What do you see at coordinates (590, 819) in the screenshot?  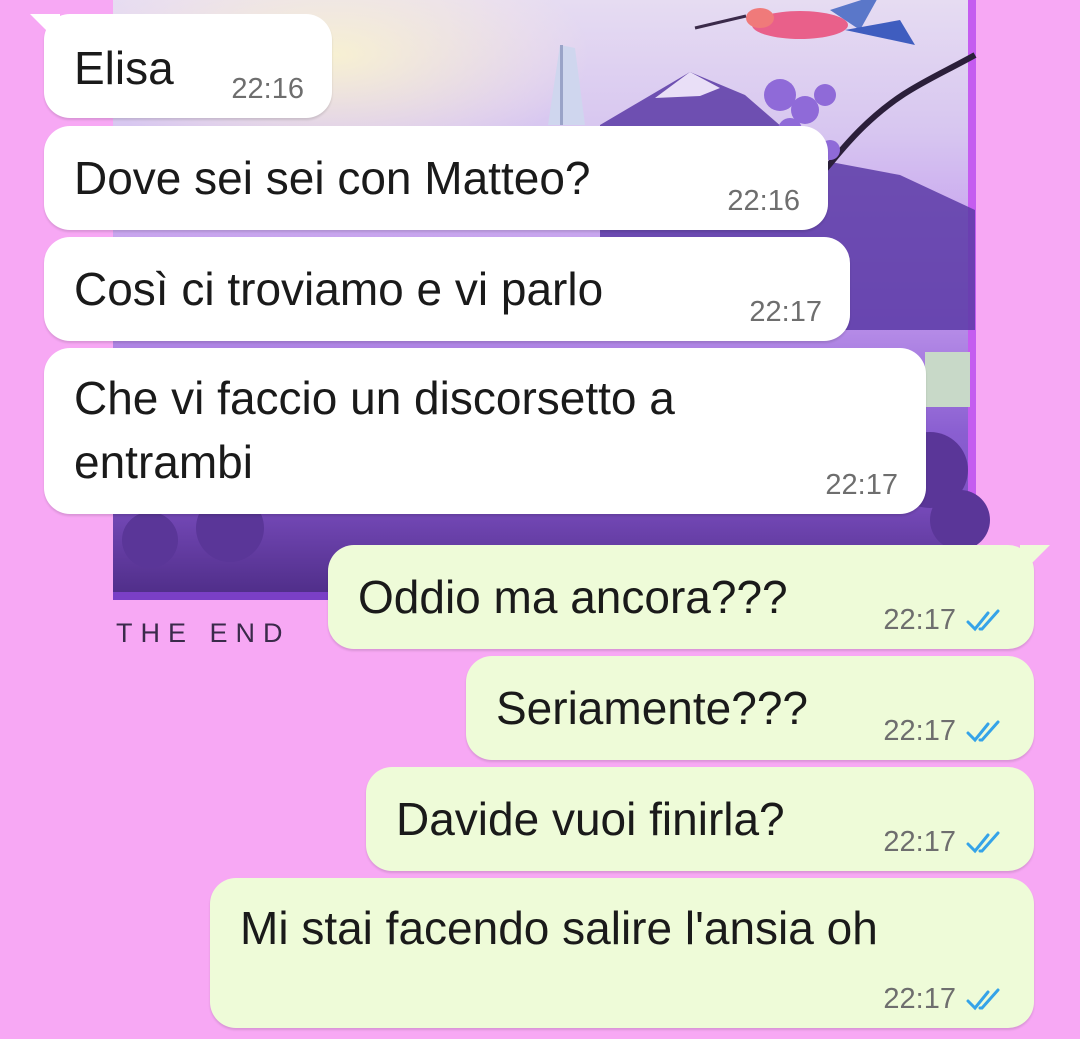 I see `message-text: Davide vuoi finirla?` at bounding box center [590, 819].